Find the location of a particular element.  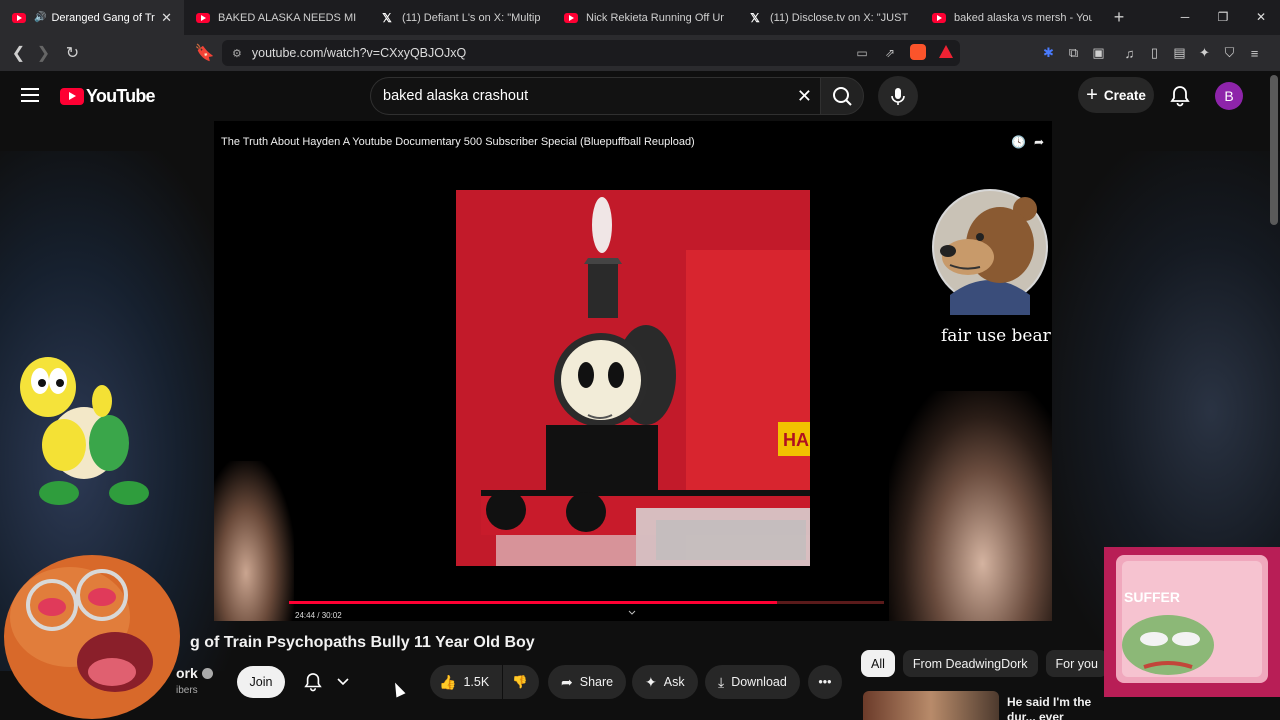

music-icon: ♫ is located at coordinates (1129, 53).